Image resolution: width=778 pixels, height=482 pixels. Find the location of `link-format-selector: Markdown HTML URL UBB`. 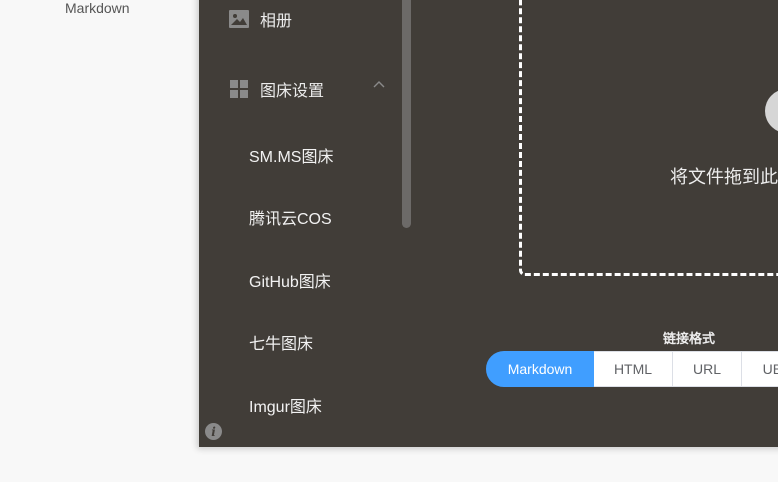

link-format-selector: Markdown HTML URL UBB is located at coordinates (632, 369).